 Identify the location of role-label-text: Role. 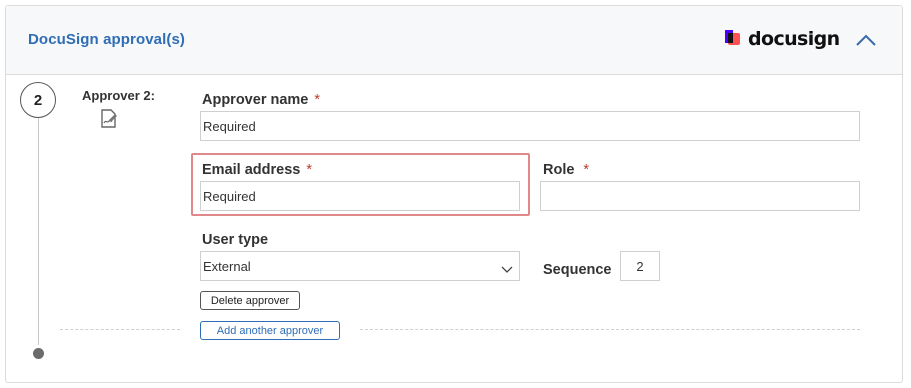
(559, 170).